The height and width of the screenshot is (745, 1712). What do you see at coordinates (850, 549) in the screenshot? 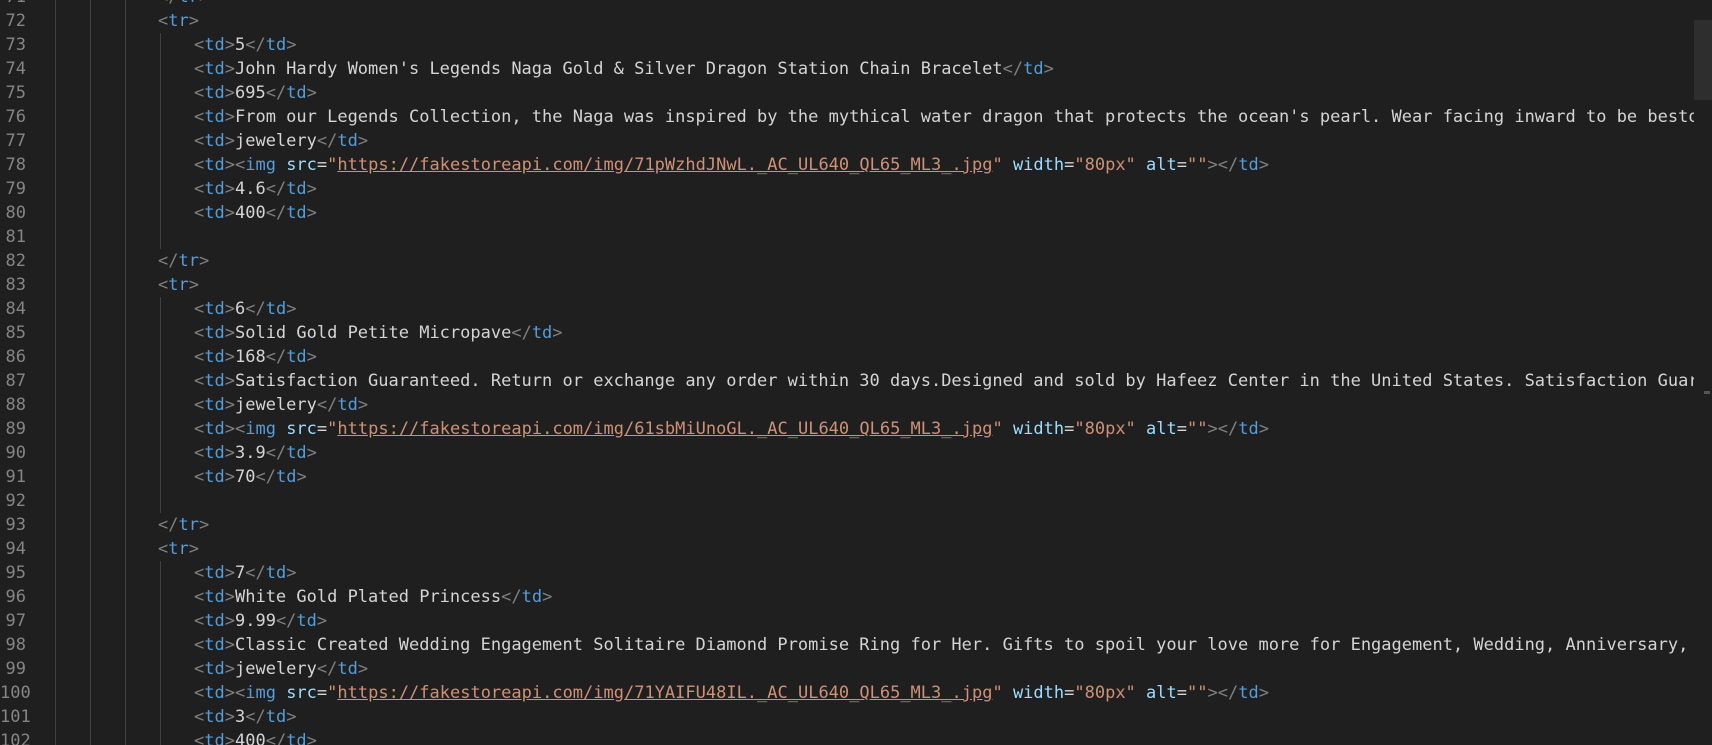
I see `code-line: 94 <tr>` at bounding box center [850, 549].